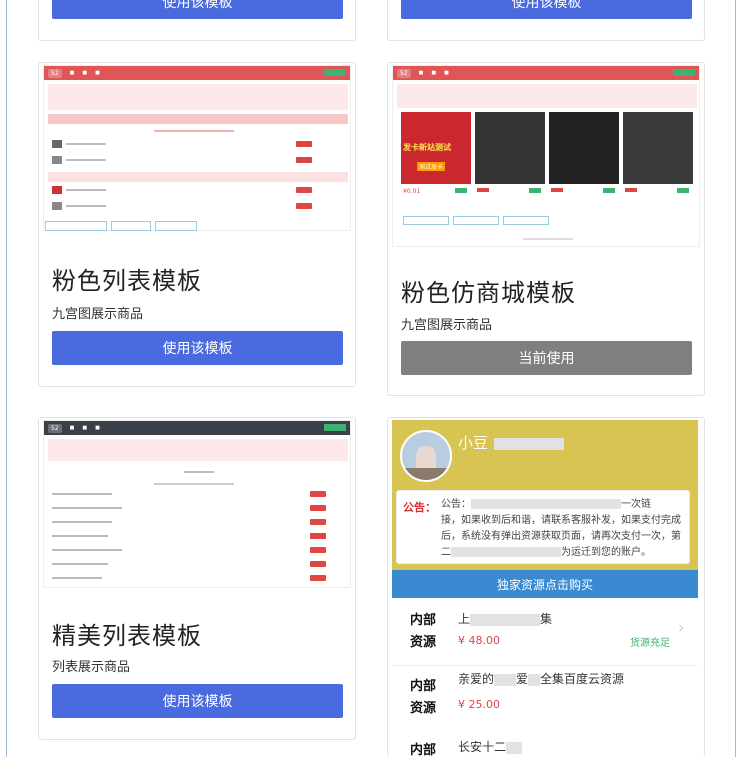 The width and height of the screenshot is (750, 757). I want to click on shop-name: 小豆, so click(511, 442).